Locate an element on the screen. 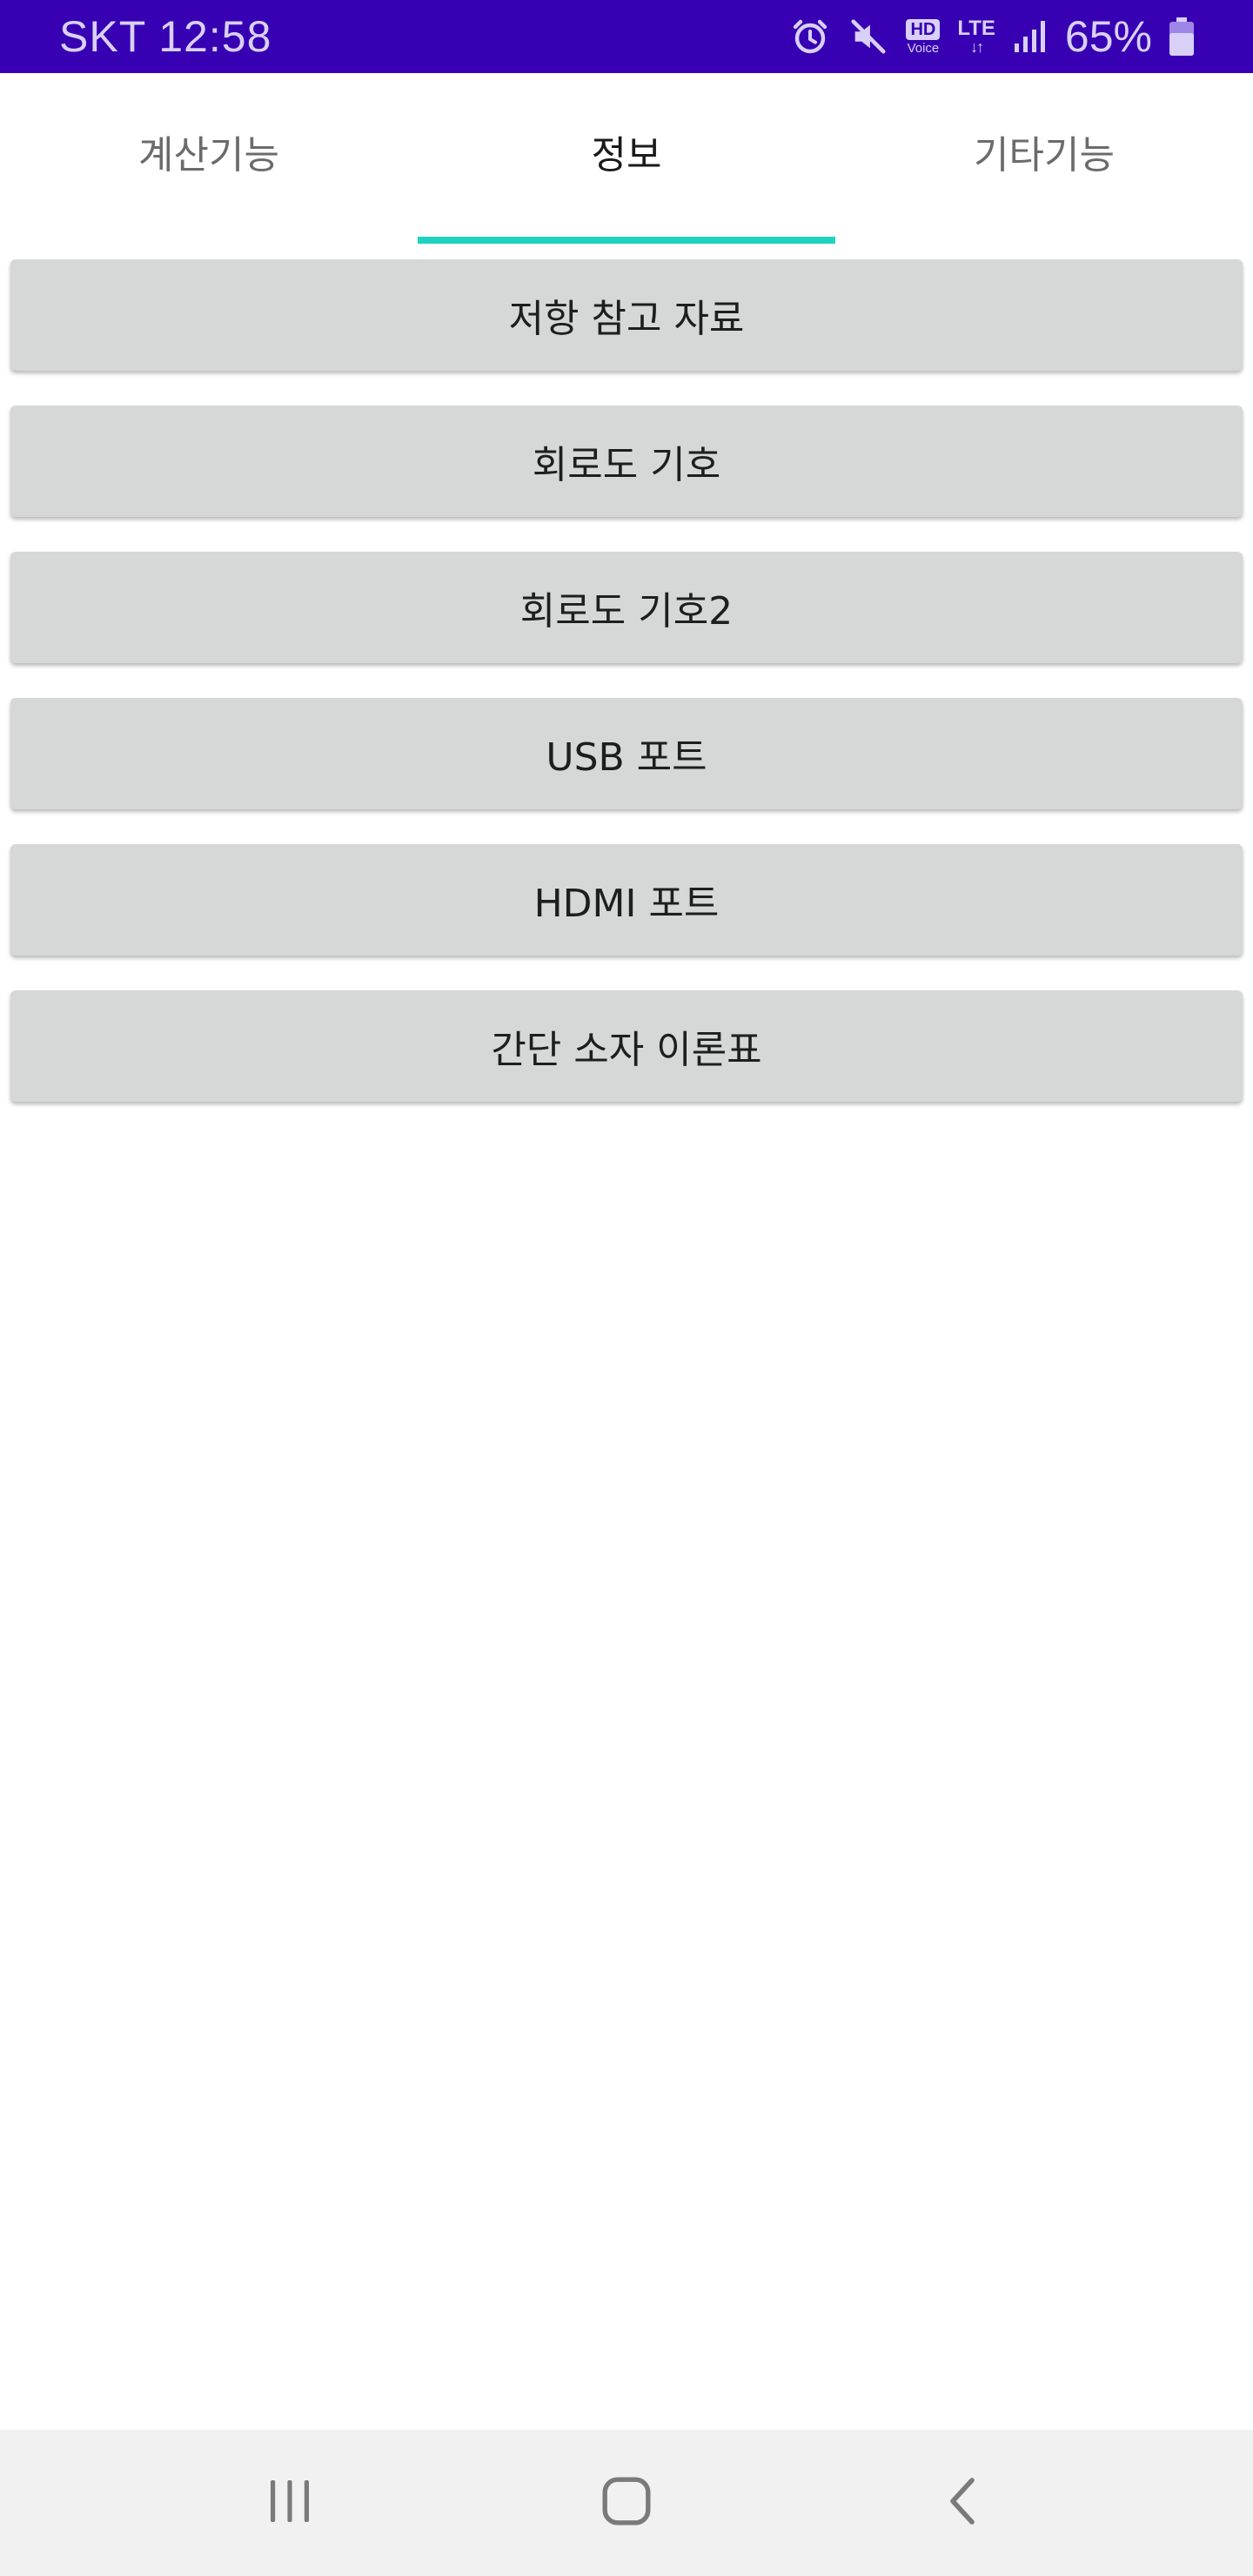  signal-icon is located at coordinates (1030, 37).